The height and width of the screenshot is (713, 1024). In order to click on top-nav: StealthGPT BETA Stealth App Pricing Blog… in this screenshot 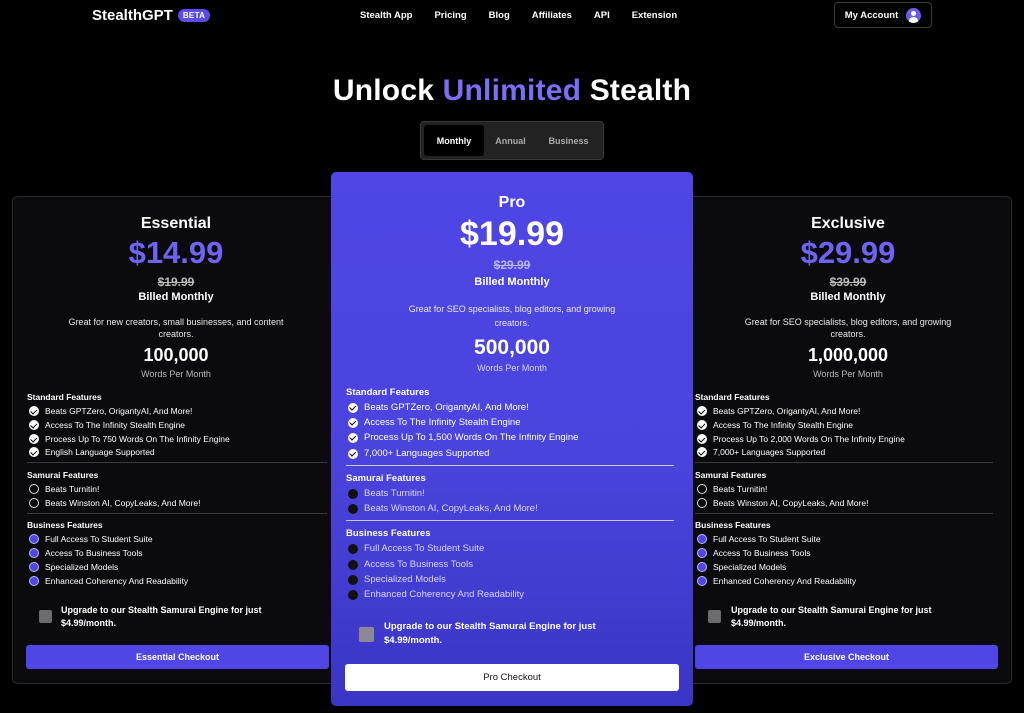, I will do `click(512, 16)`.